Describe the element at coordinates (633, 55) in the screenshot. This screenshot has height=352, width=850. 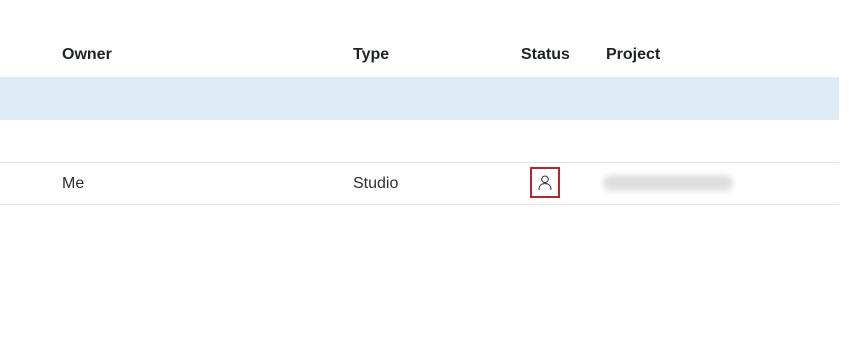
I see `column-header-project: Project` at that location.